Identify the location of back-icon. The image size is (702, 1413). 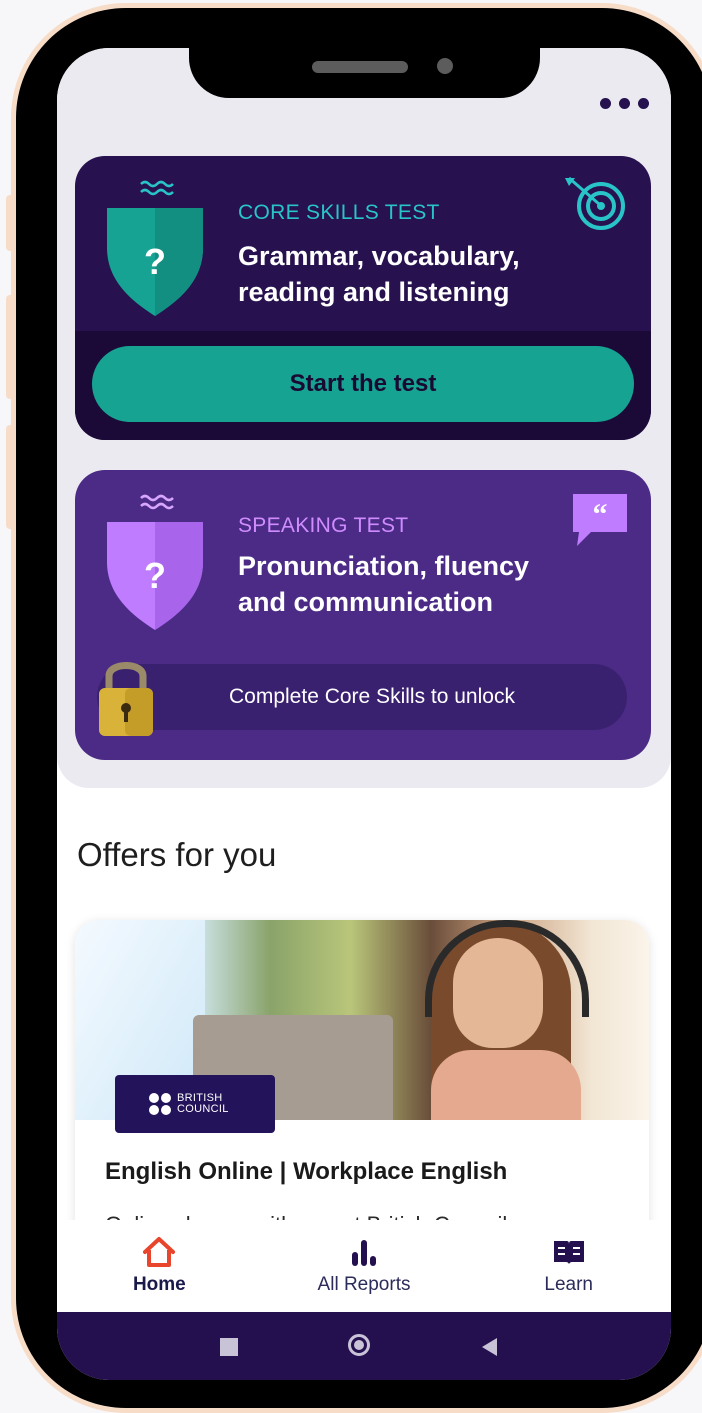
(489, 1347).